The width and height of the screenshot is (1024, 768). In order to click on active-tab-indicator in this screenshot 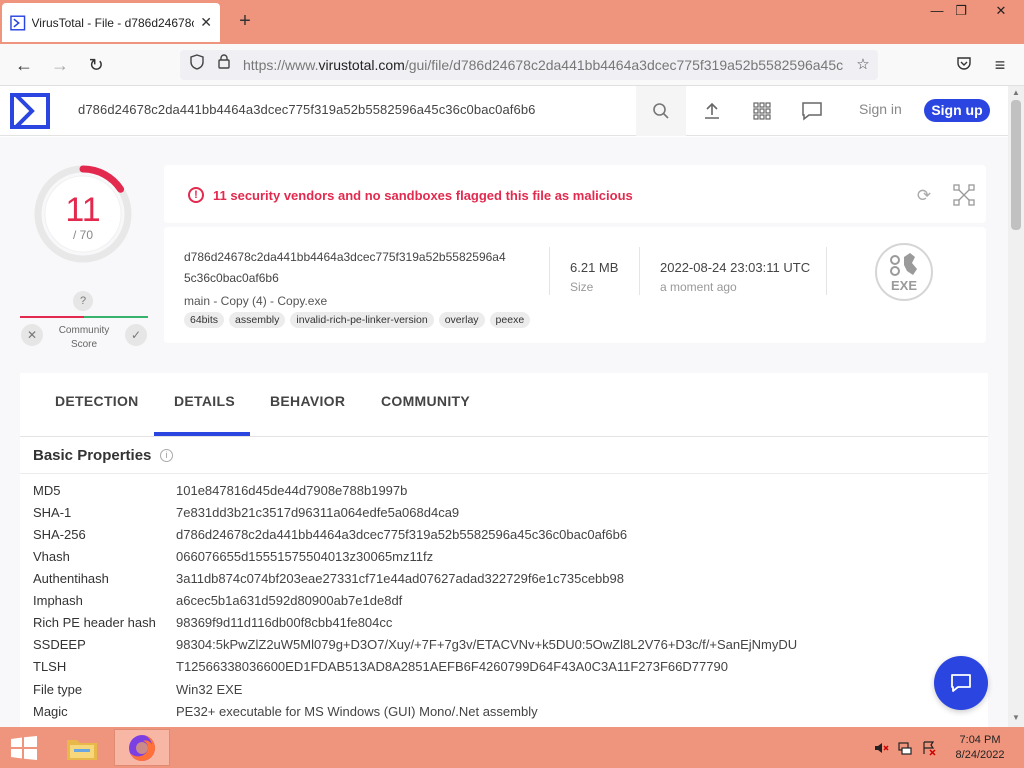, I will do `click(202, 434)`.